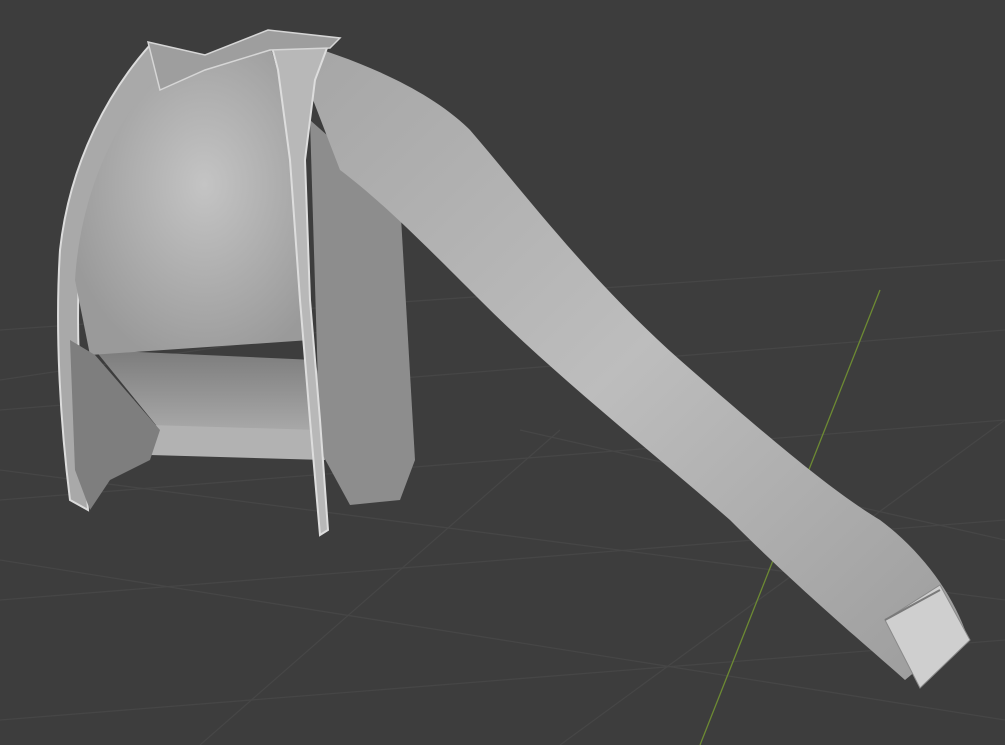  Describe the element at coordinates (237, 442) in the screenshot. I see `jacket-hem-band` at that location.